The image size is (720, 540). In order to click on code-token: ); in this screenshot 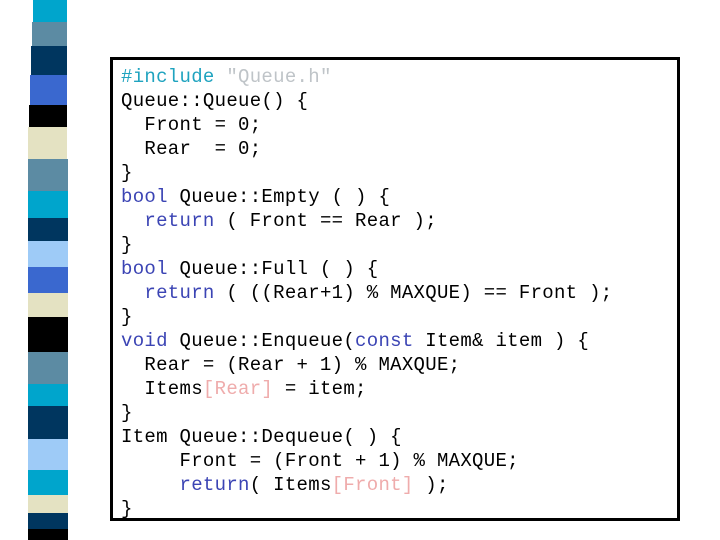, I will do `click(431, 485)`.